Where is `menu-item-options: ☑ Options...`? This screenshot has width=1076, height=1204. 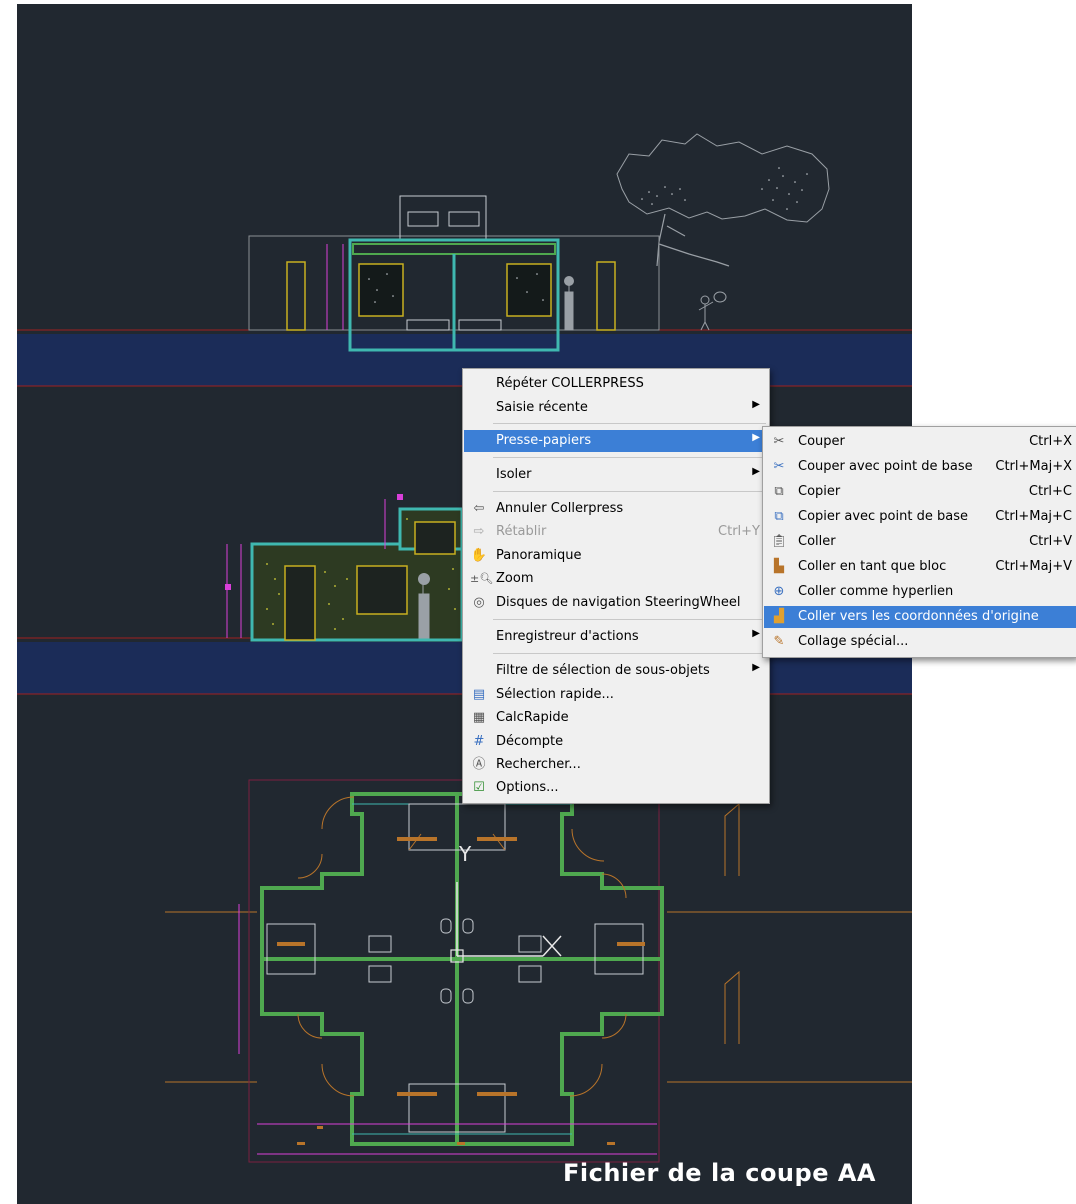
menu-item-options: ☑ Options... is located at coordinates (616, 788).